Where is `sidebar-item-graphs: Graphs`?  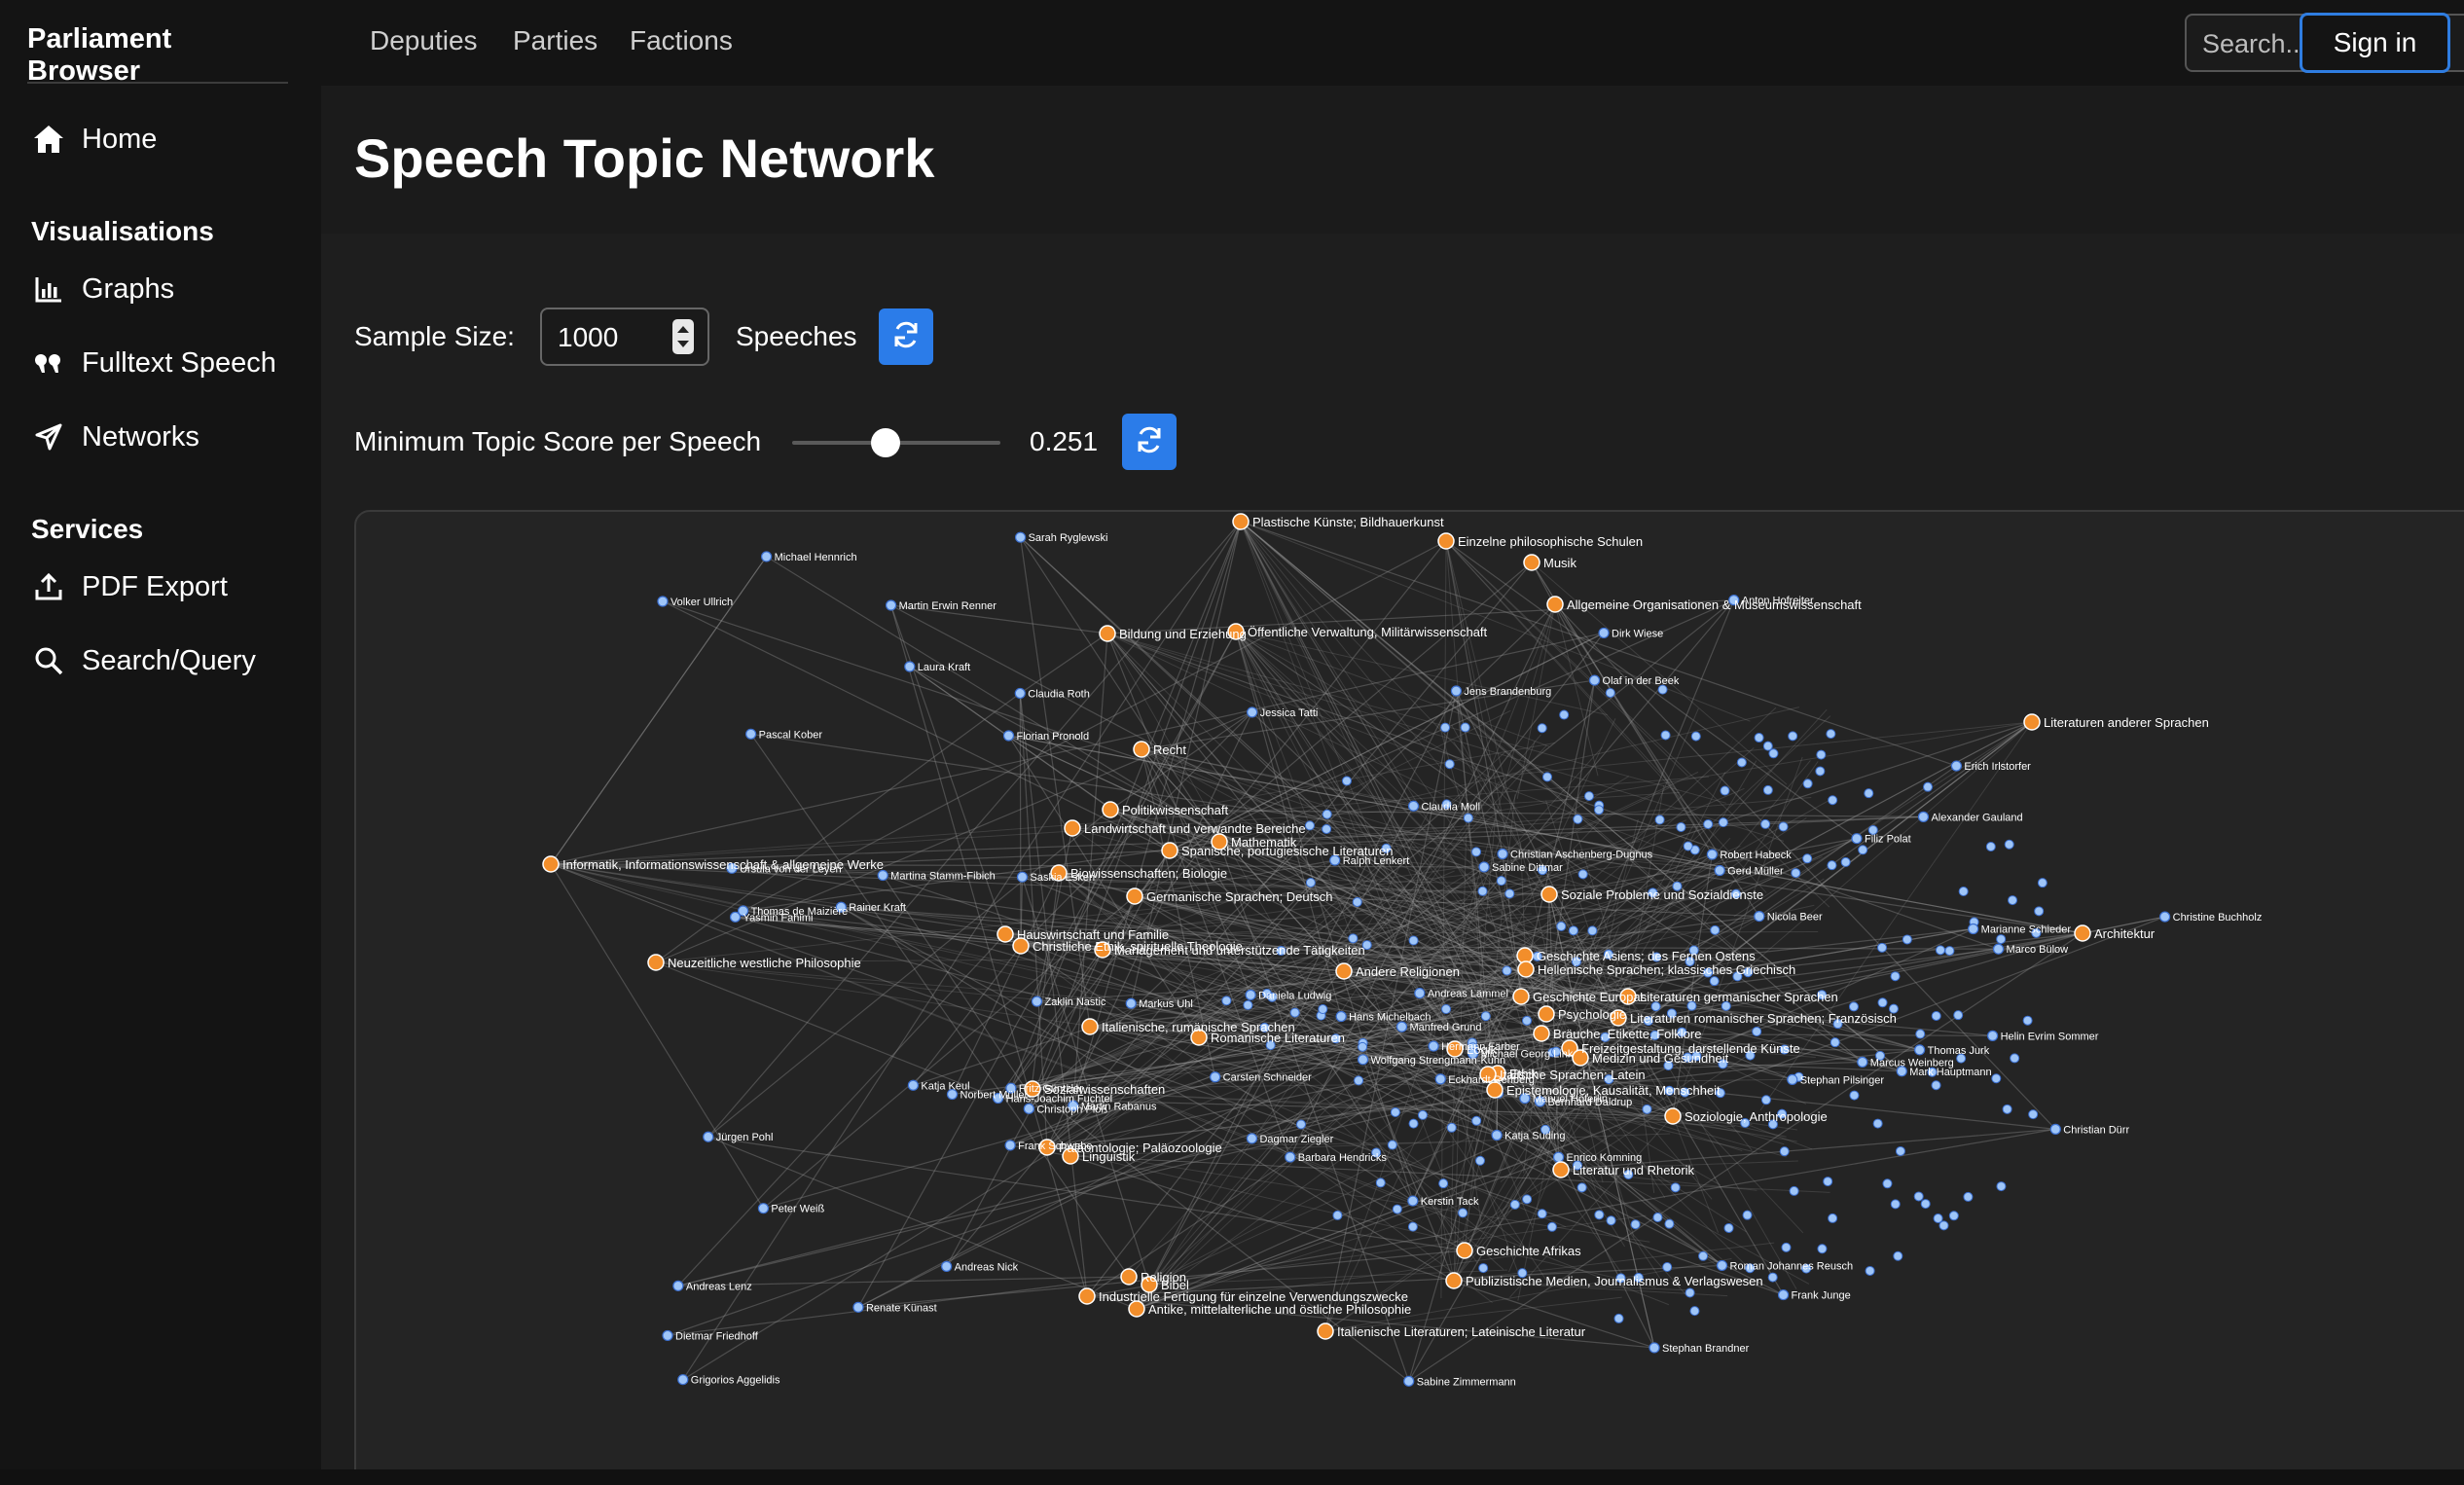
sidebar-item-graphs: Graphs is located at coordinates (170, 289).